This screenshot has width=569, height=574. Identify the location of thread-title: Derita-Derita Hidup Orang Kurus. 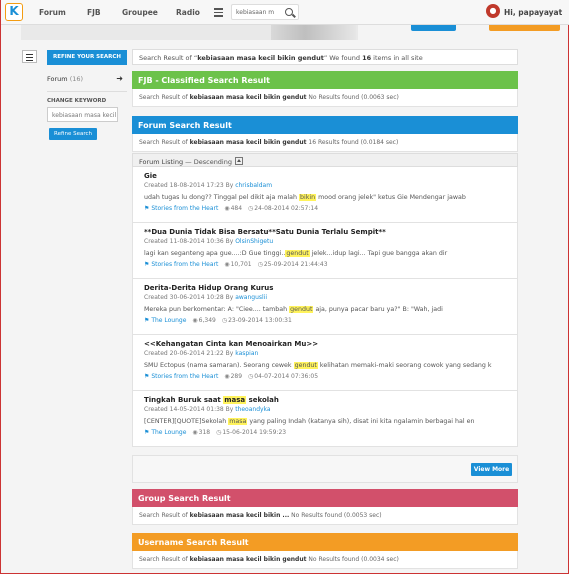
(325, 288).